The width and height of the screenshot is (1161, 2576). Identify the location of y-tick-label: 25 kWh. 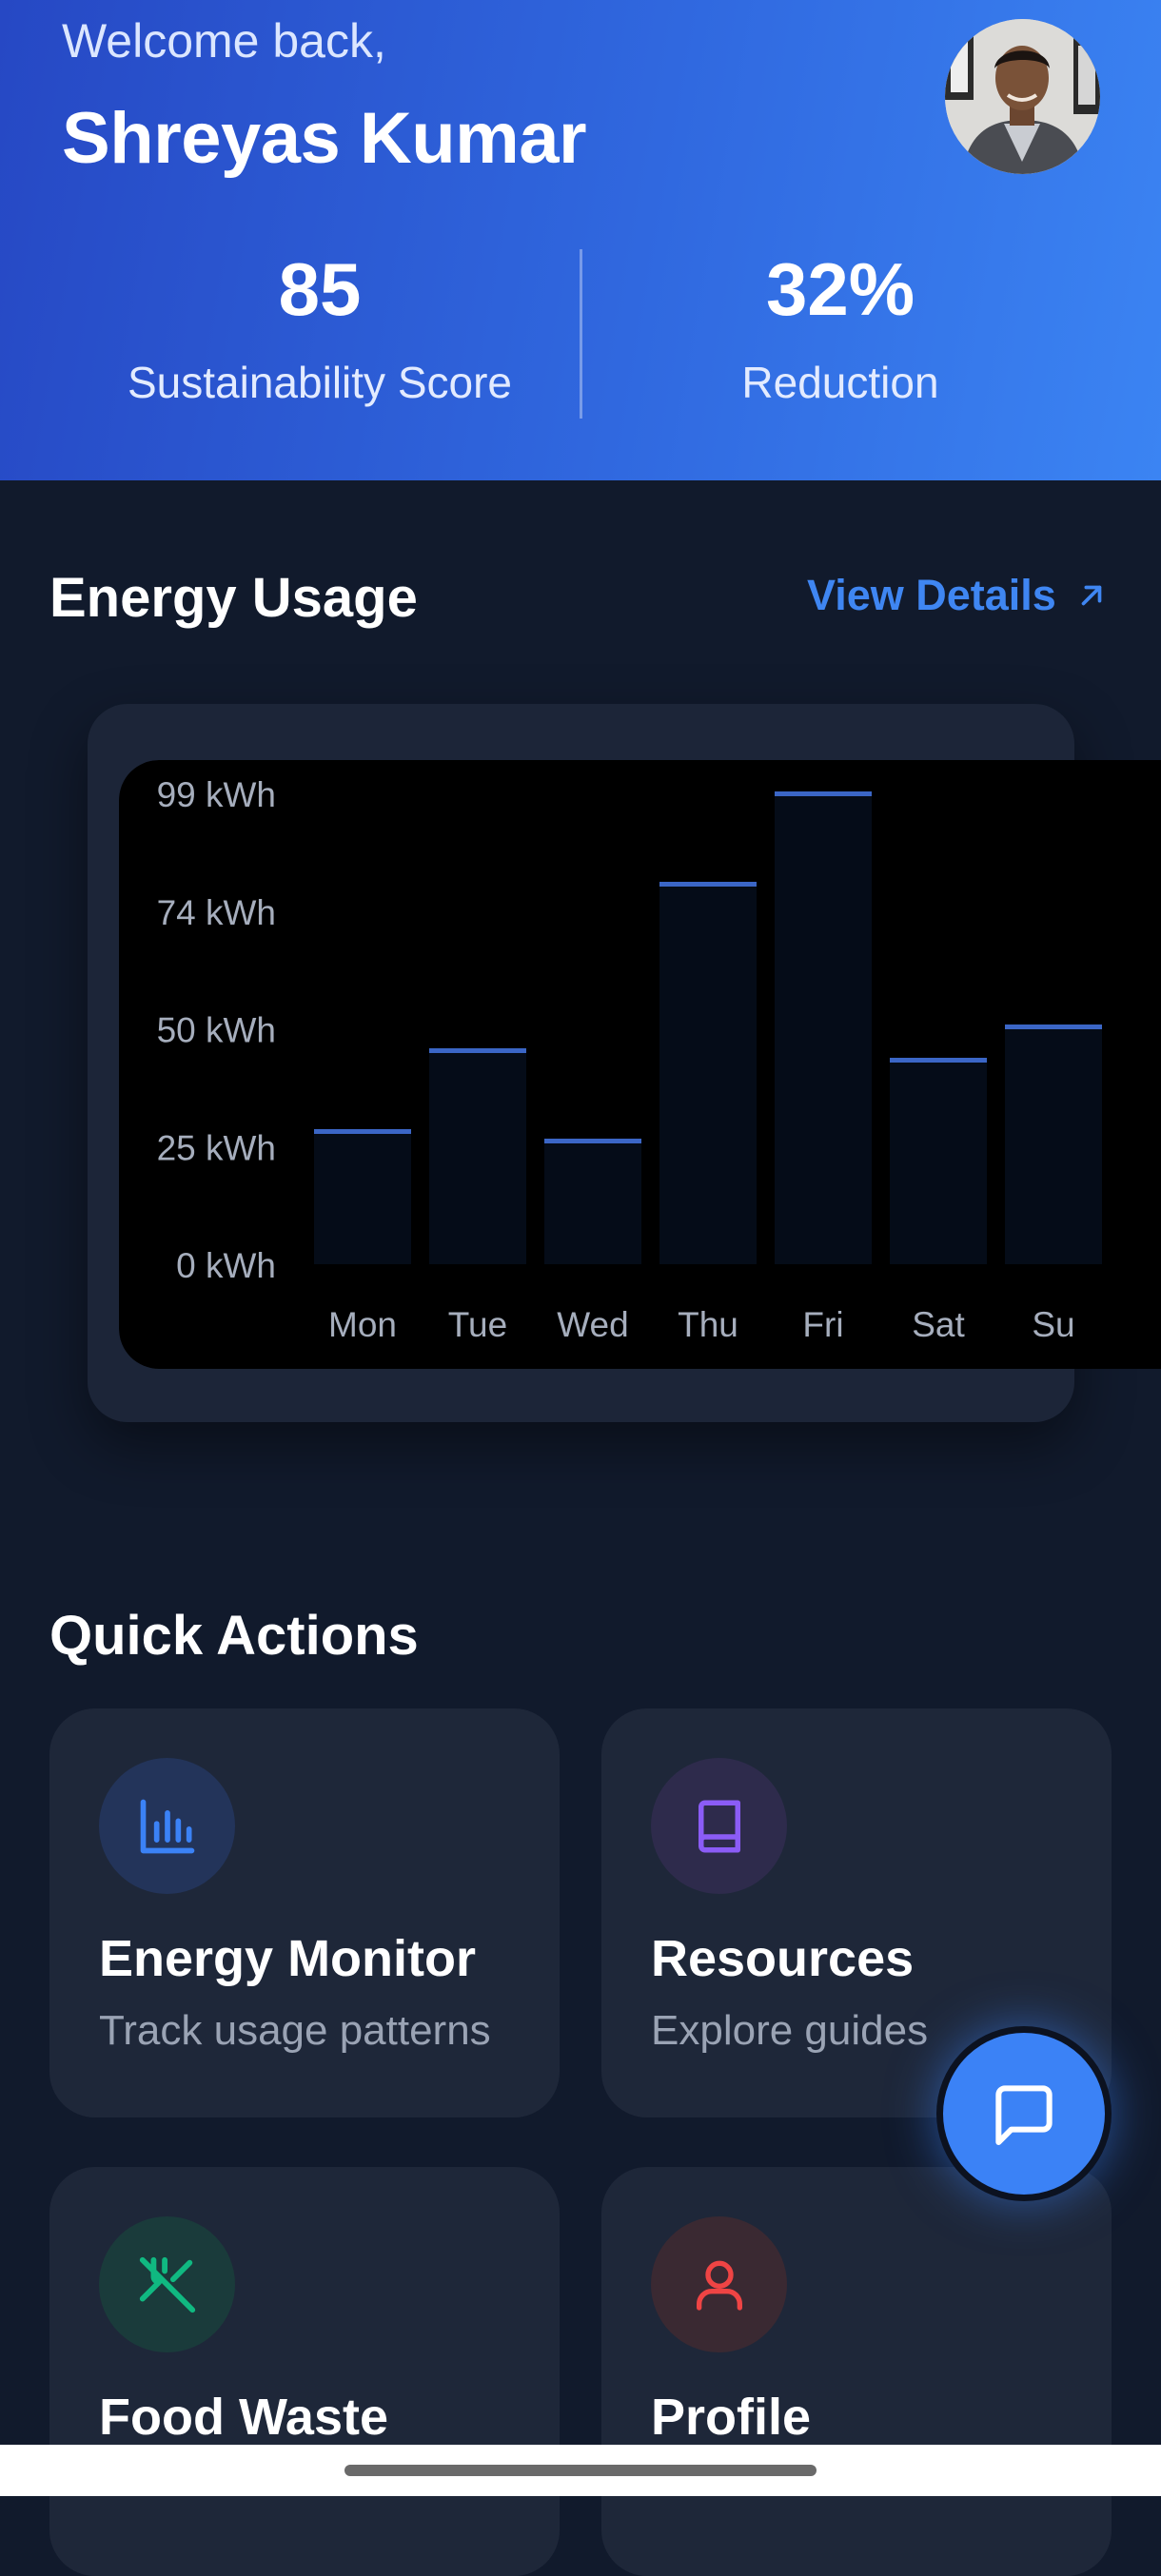
(217, 1147).